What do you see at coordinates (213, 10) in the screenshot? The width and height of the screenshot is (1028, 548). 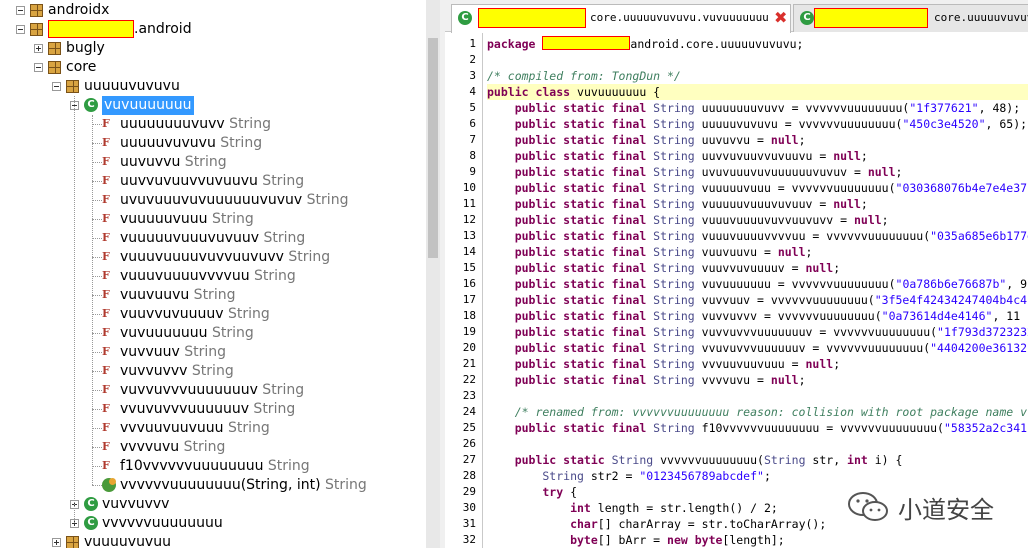 I see `tree-node-package: androidx` at bounding box center [213, 10].